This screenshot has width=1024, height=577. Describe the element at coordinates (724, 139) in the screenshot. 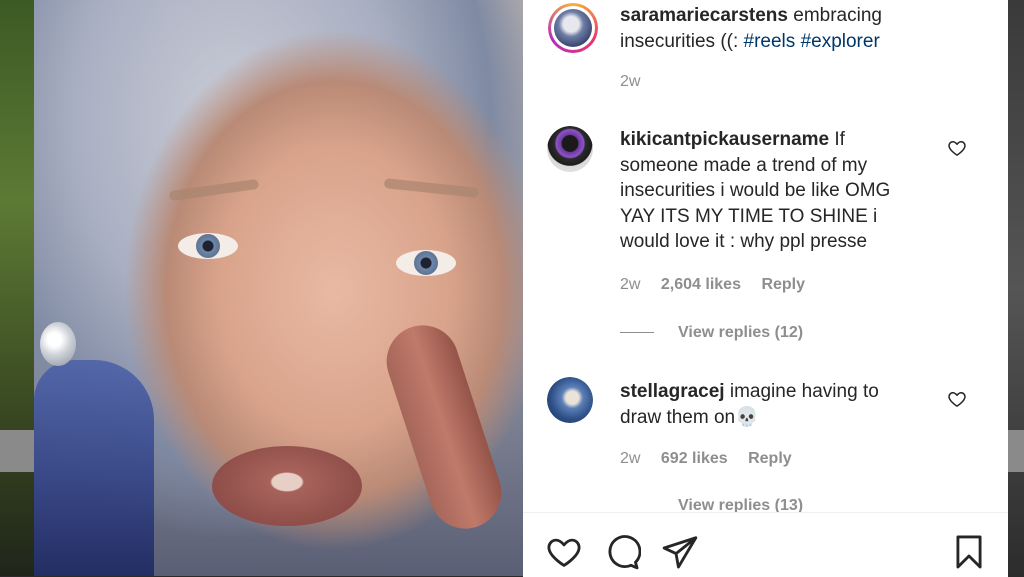

I see `comment-username: kikicantpickausername` at that location.